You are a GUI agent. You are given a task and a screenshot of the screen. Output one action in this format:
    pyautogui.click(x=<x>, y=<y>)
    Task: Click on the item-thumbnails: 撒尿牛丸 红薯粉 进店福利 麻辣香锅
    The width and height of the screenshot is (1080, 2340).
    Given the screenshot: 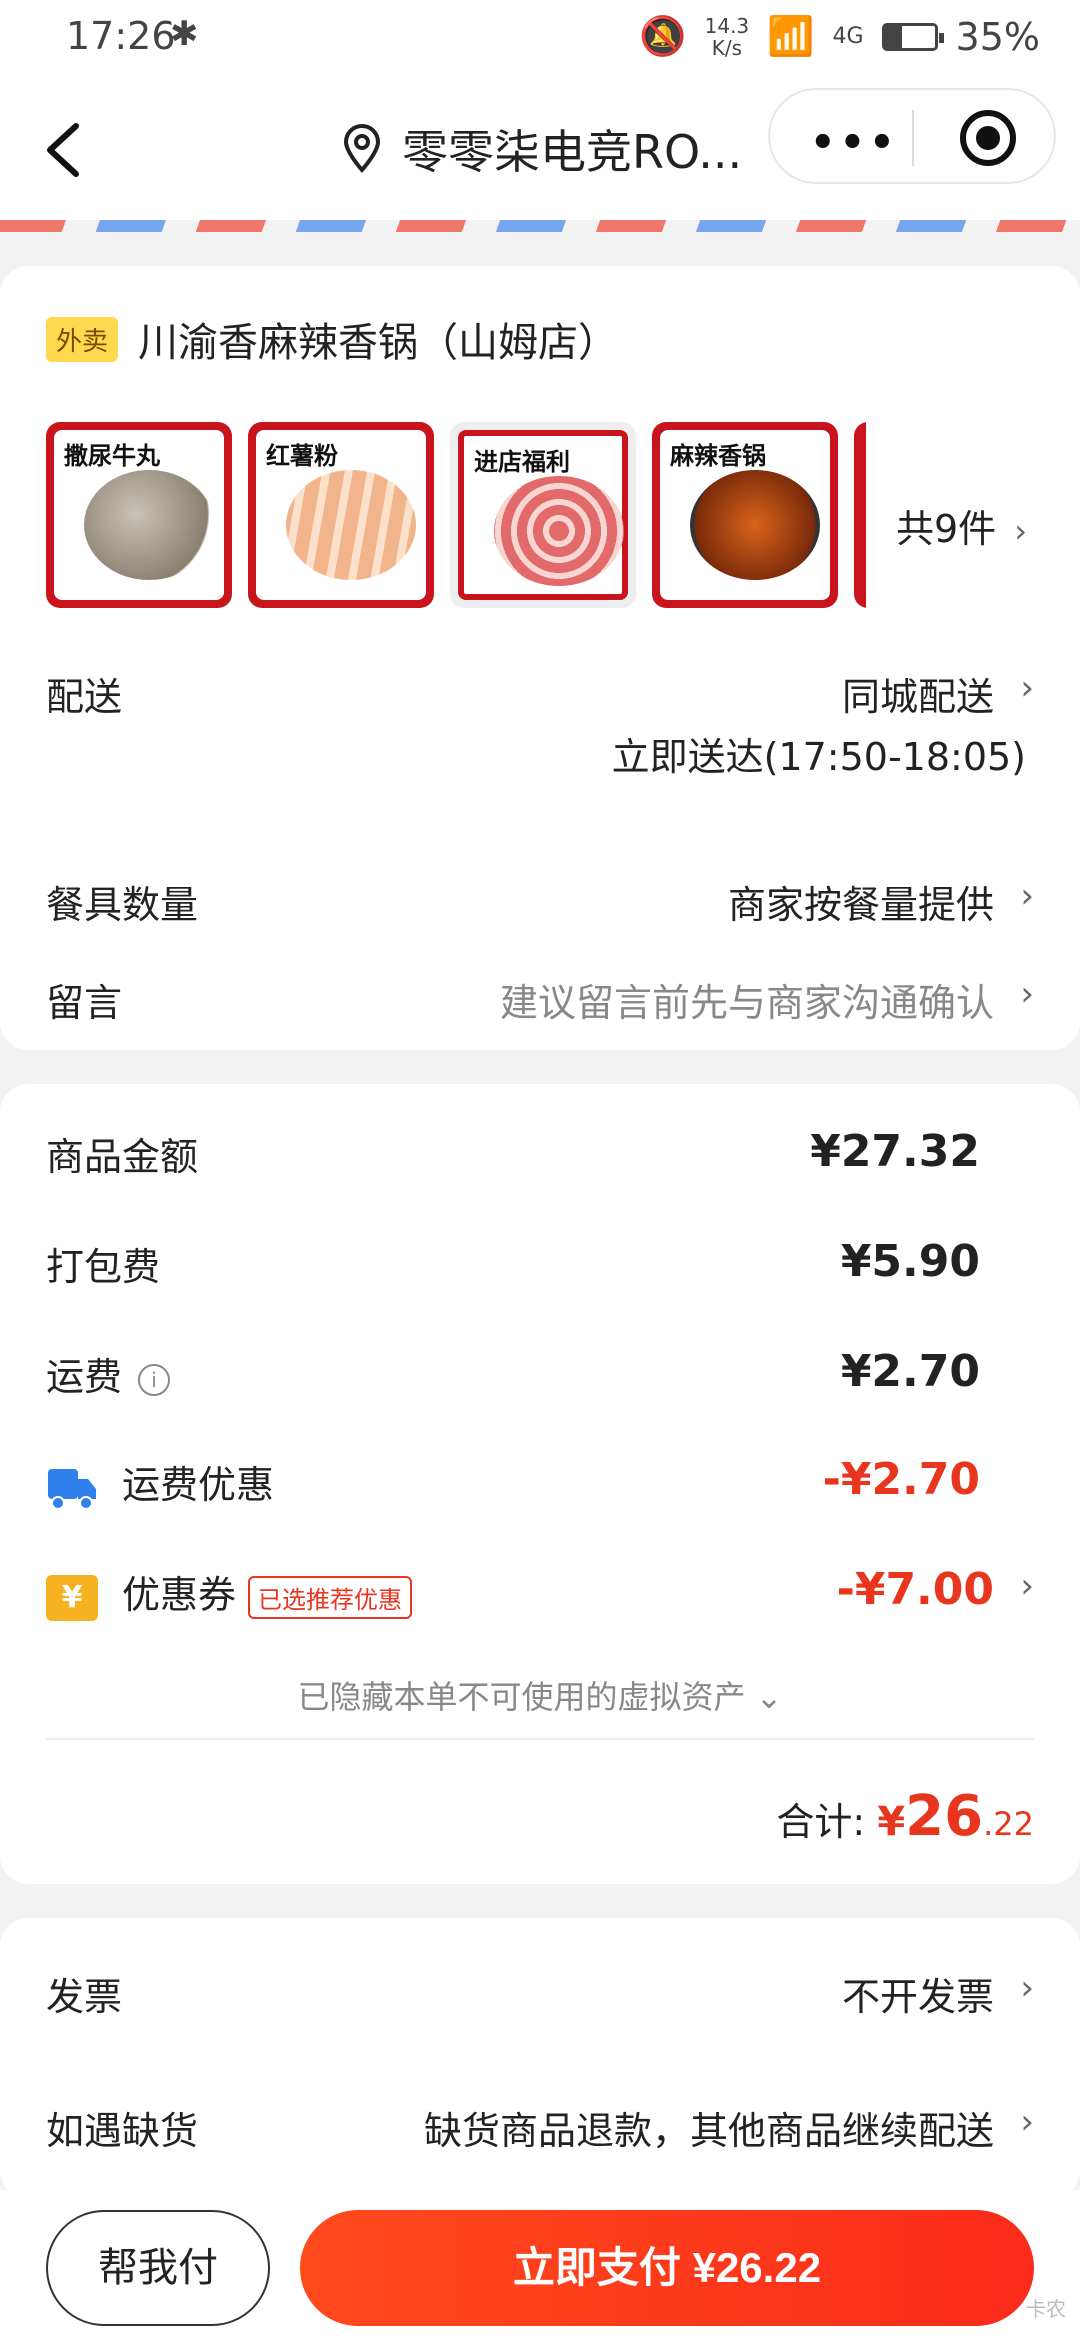 What is the action you would take?
    pyautogui.click(x=456, y=515)
    